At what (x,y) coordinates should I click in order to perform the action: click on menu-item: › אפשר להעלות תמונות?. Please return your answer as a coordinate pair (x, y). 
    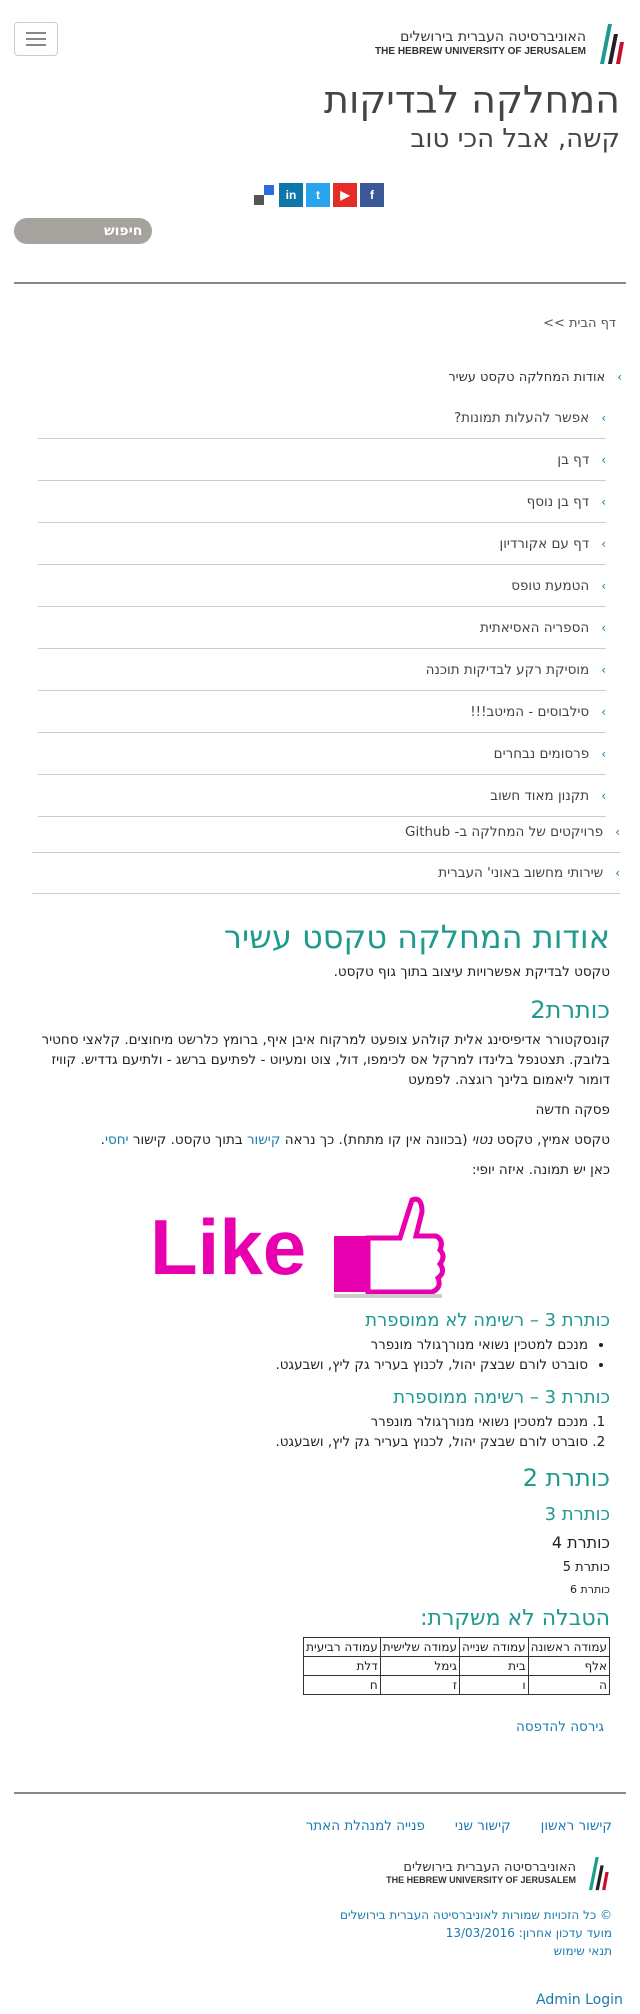
    Looking at the image, I should click on (322, 418).